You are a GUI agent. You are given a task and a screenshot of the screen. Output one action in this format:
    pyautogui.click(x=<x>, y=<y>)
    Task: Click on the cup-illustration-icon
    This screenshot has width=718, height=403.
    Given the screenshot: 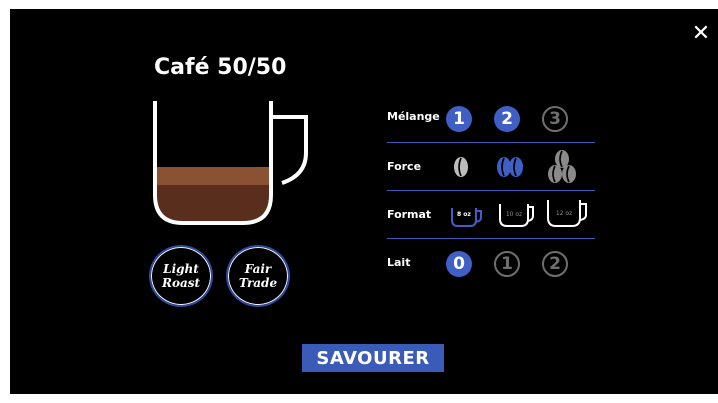 What is the action you would take?
    pyautogui.click(x=230, y=163)
    